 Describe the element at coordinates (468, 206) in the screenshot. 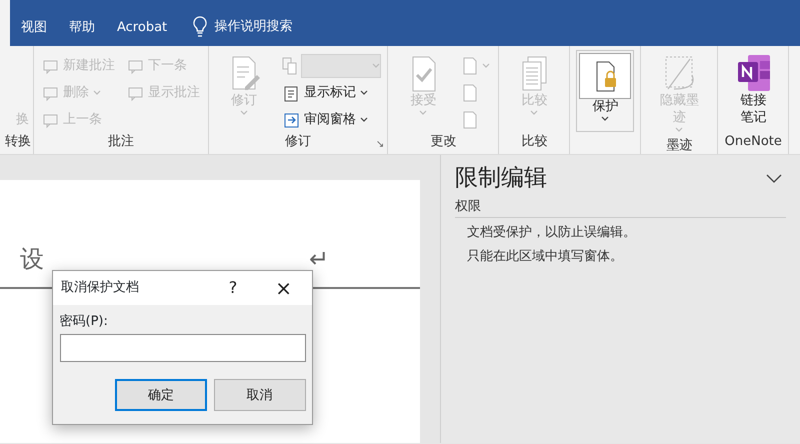

I see `section-heading: 权限` at that location.